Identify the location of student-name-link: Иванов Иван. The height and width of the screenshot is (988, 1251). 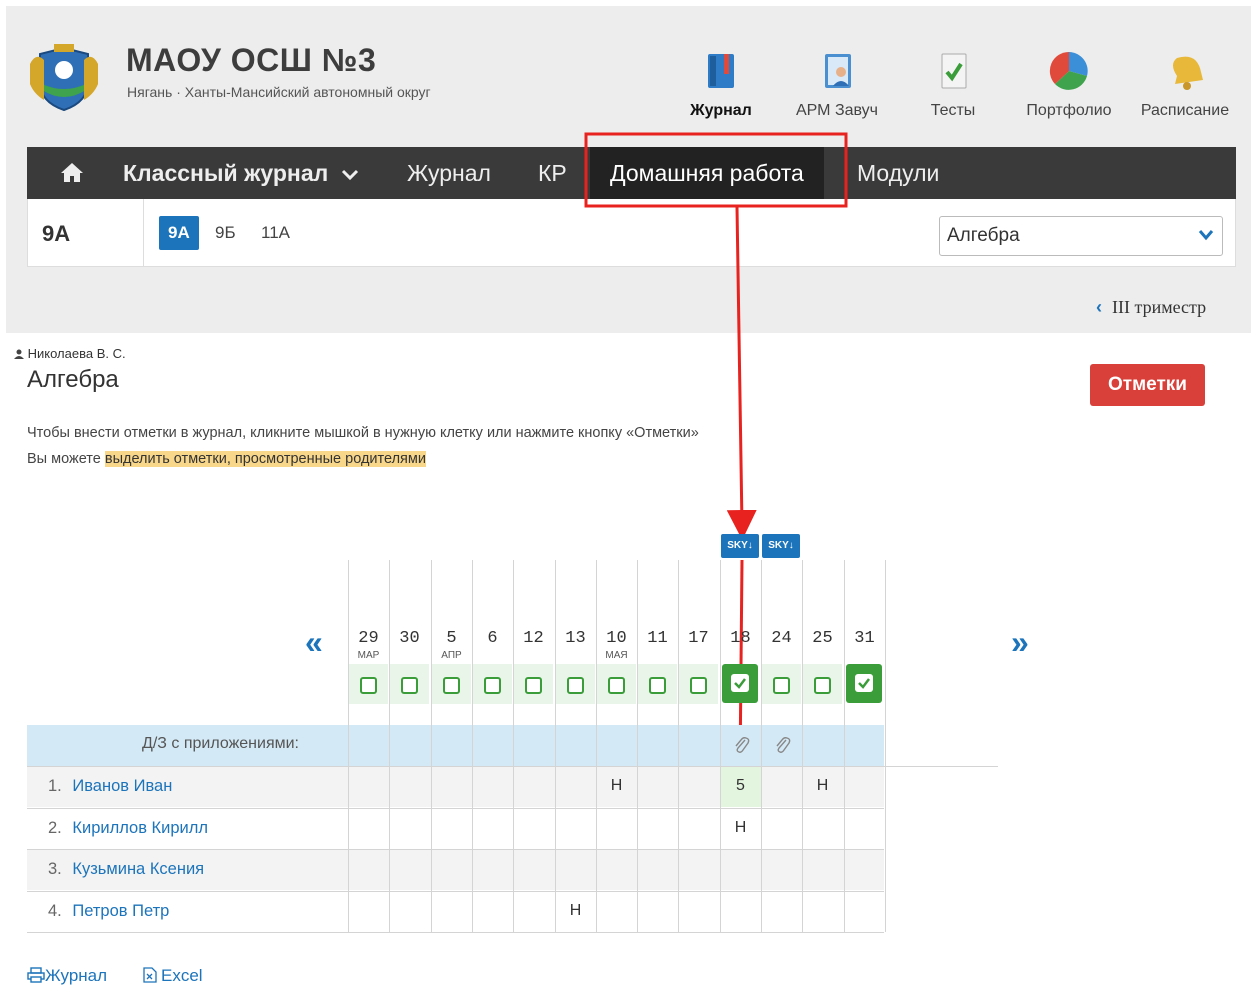
(122, 786).